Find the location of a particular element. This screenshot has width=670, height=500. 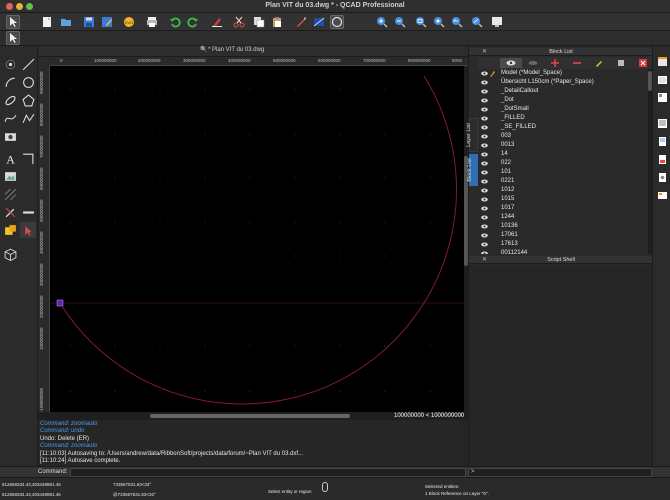

block-item: 003 is located at coordinates (563, 136).